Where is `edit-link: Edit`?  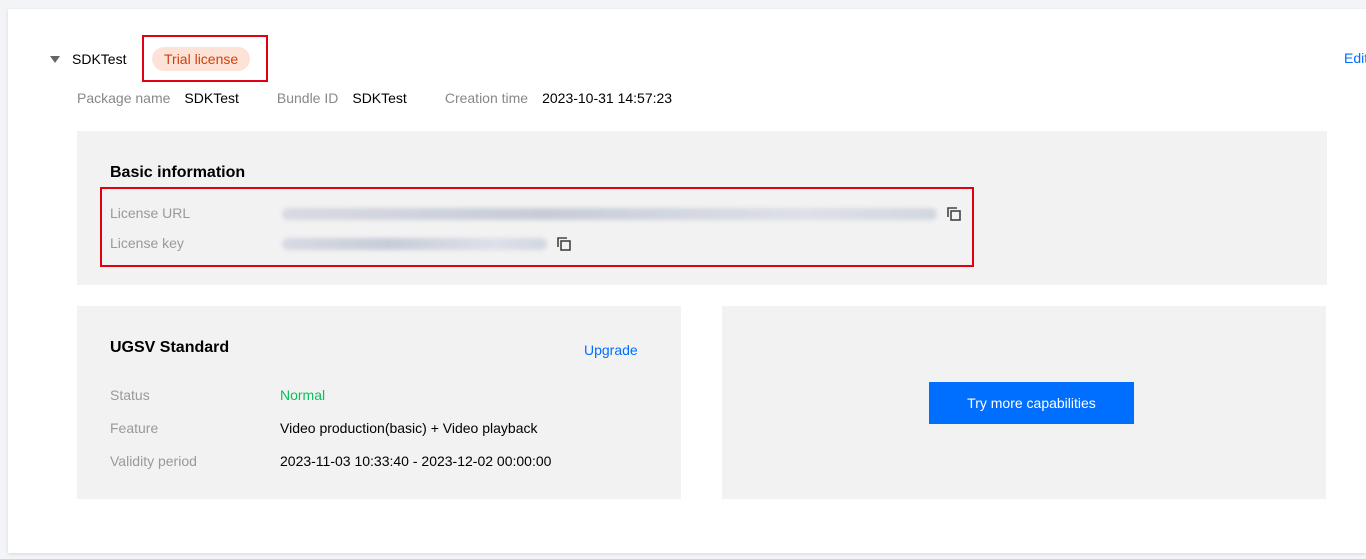
edit-link: Edit is located at coordinates (1355, 58).